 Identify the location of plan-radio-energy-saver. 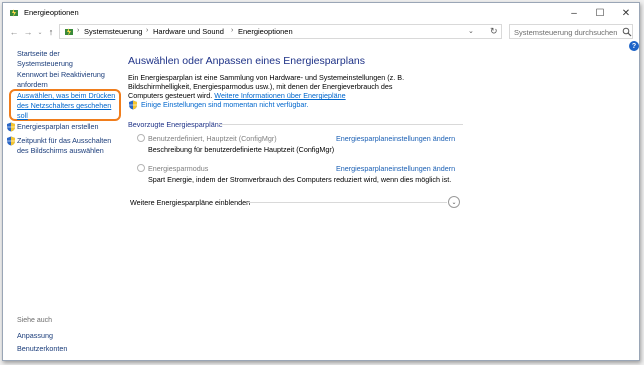
(141, 168).